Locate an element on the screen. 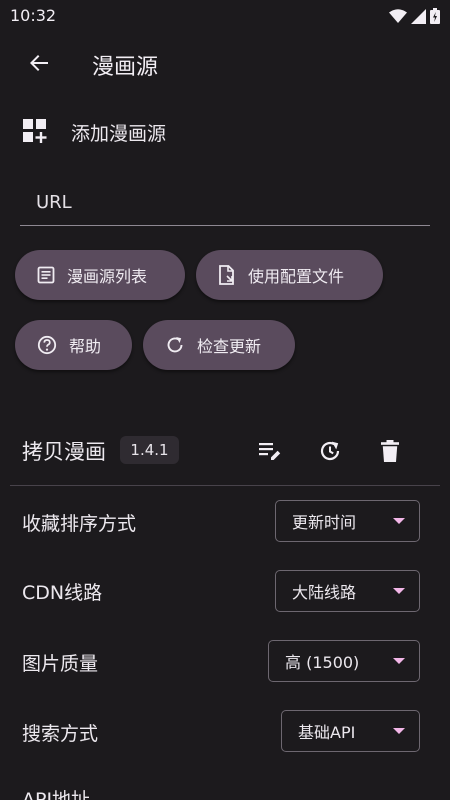  sort-order-label: 收藏排序方式 is located at coordinates (79, 524).